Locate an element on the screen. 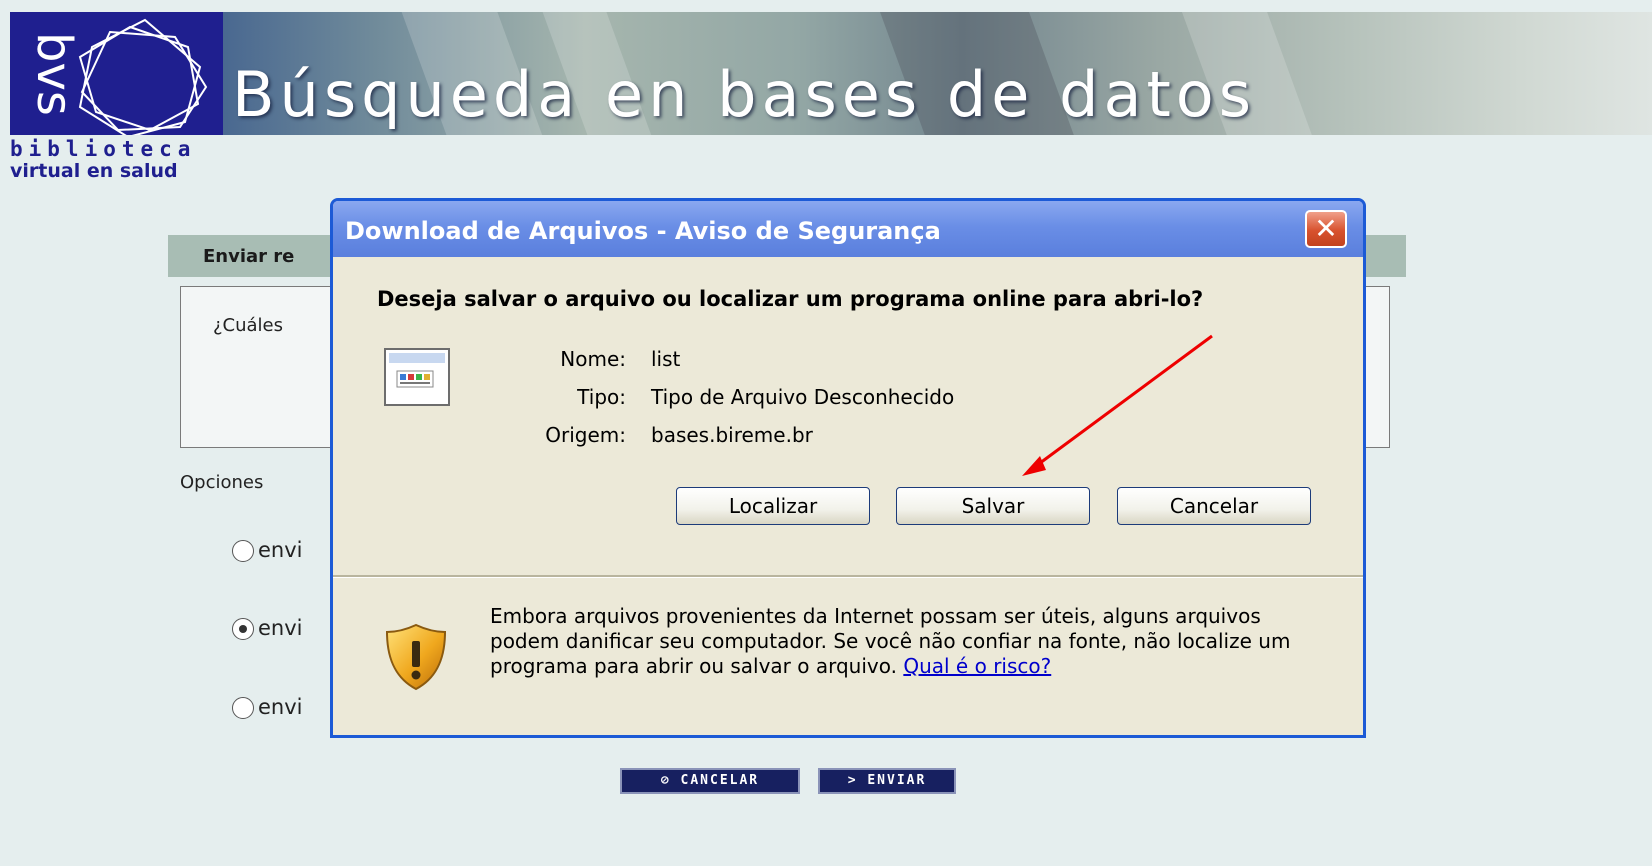  form-cancel-button: ⊘ CANCELAR is located at coordinates (710, 781).